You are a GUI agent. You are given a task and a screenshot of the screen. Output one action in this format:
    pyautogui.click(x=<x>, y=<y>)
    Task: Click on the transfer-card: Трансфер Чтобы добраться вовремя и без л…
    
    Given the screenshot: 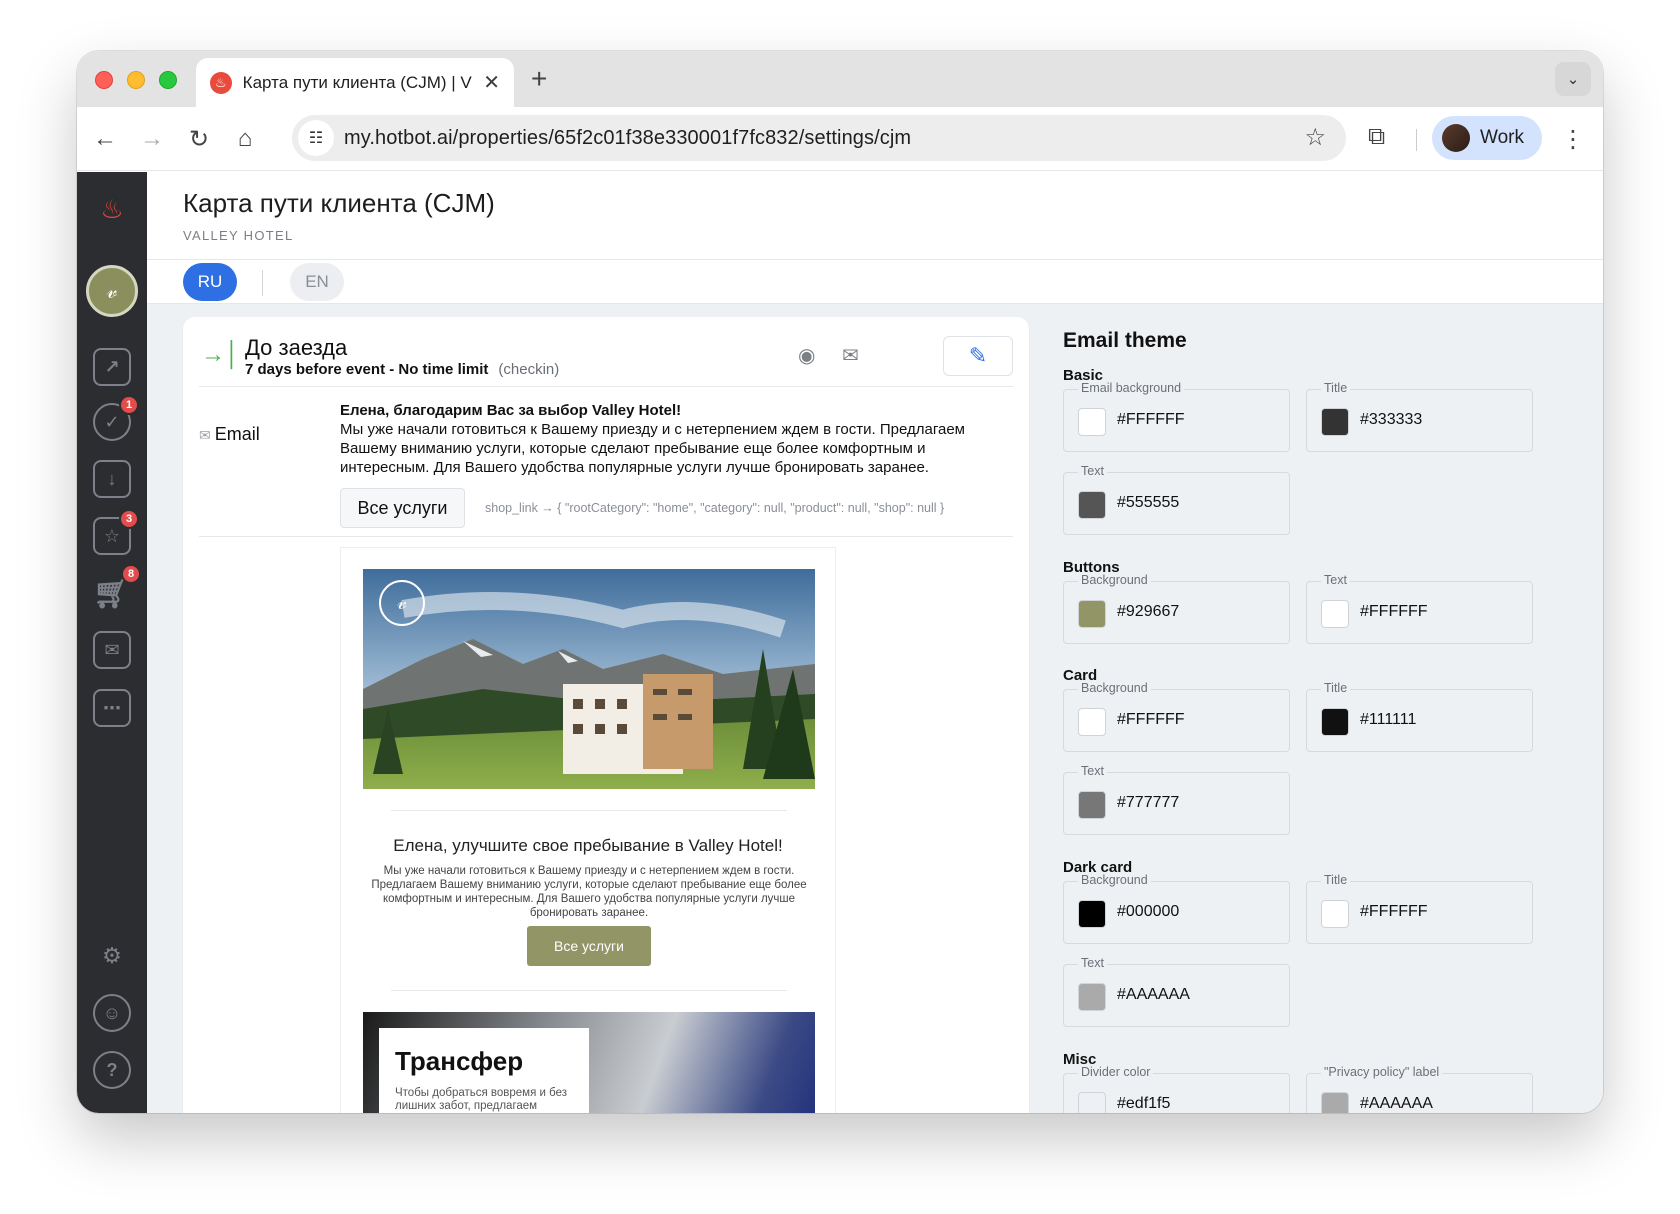 What is the action you would take?
    pyautogui.click(x=484, y=1070)
    